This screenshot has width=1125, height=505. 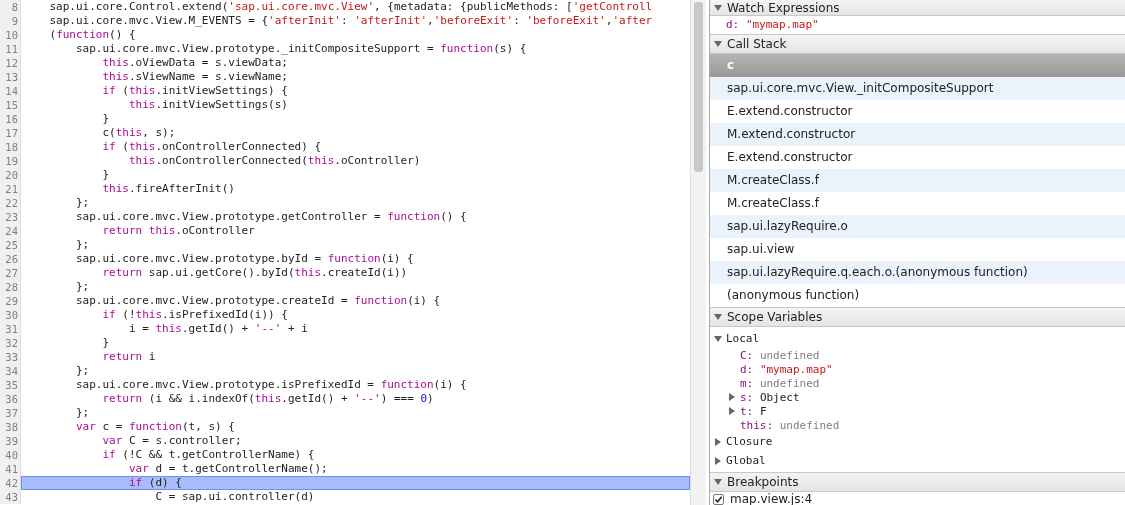 I want to click on line-number: 36, so click(x=10, y=399).